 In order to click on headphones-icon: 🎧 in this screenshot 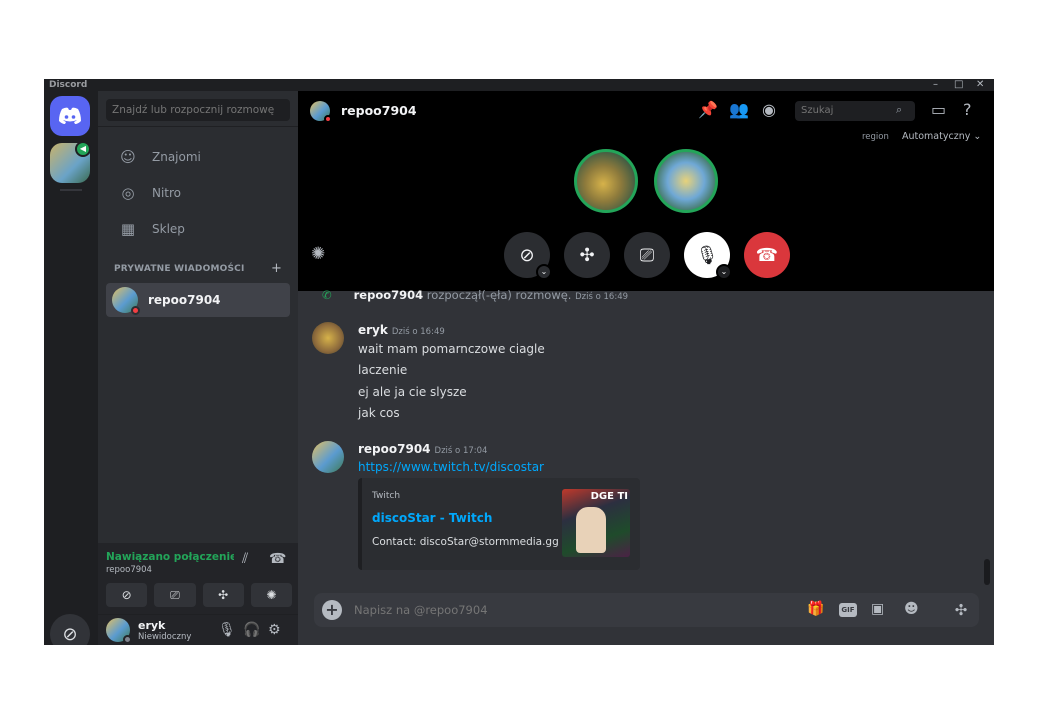, I will do `click(251, 630)`.